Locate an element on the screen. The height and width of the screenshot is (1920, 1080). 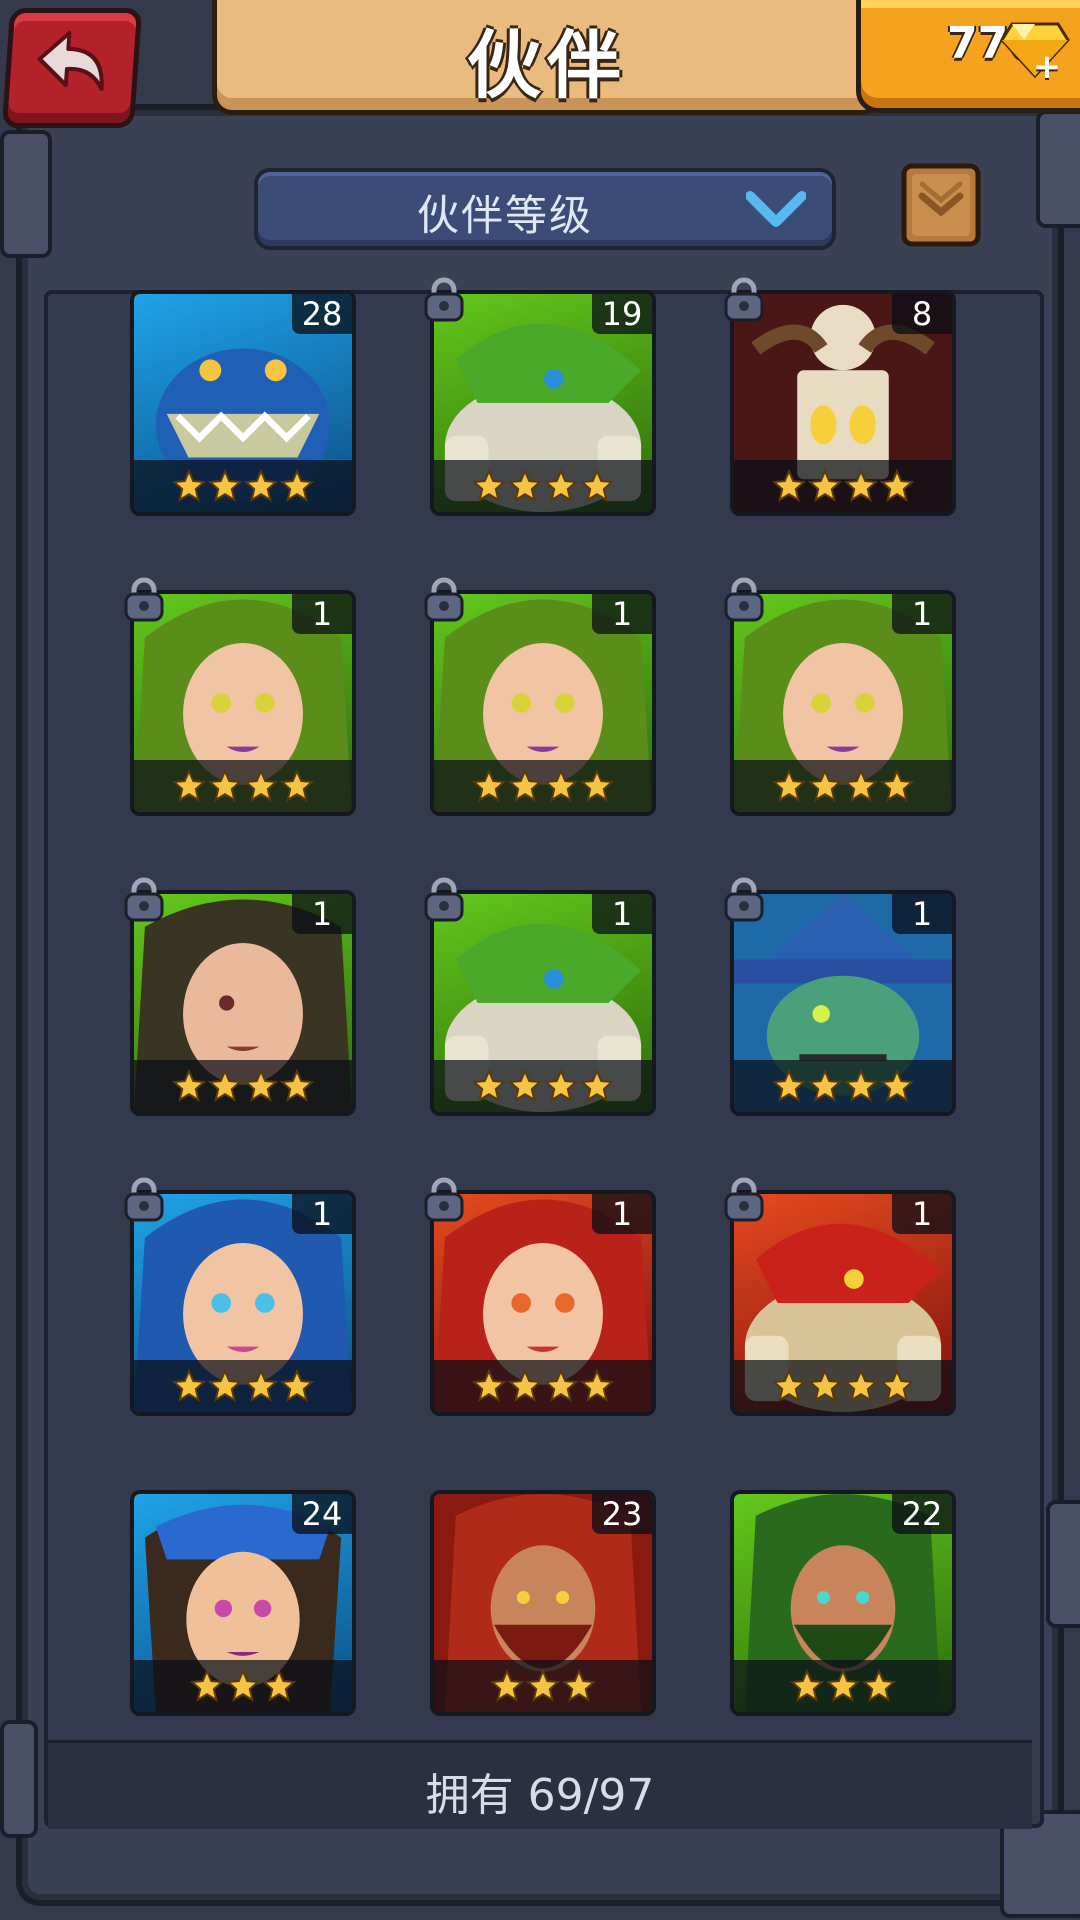
back-button is located at coordinates (72, 68).